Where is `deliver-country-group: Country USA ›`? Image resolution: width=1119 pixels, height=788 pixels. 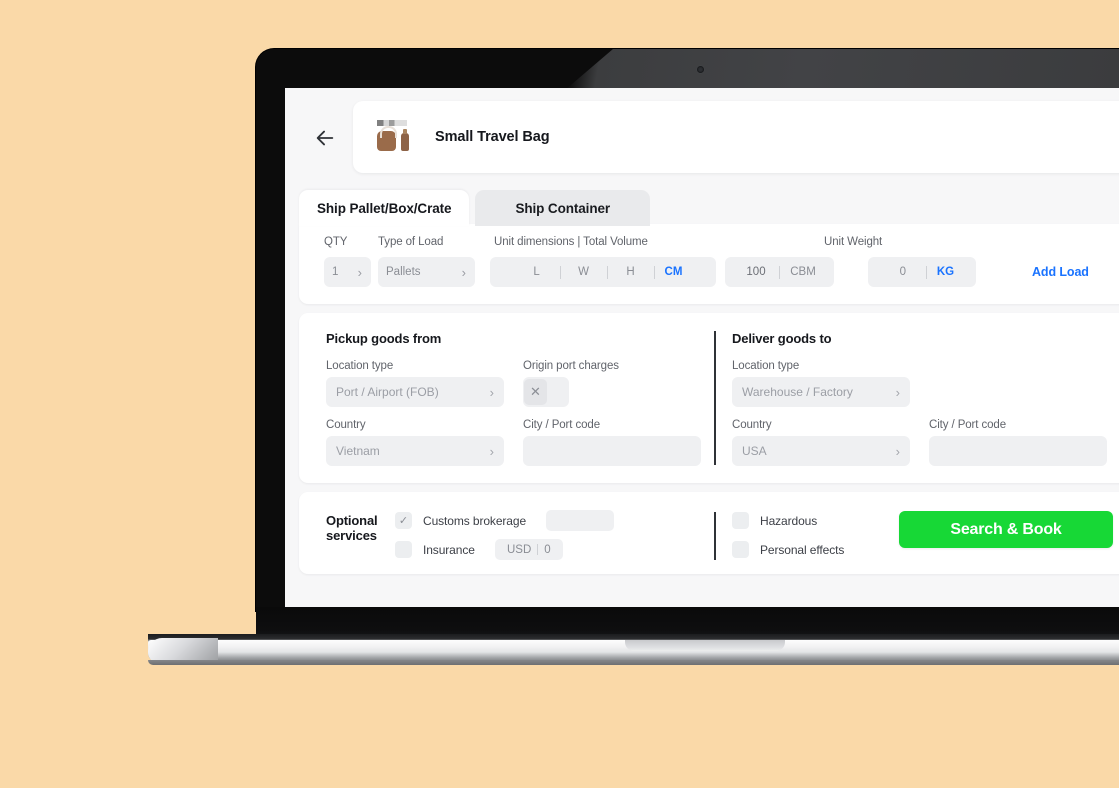
deliver-country-group: Country USA › is located at coordinates (821, 442).